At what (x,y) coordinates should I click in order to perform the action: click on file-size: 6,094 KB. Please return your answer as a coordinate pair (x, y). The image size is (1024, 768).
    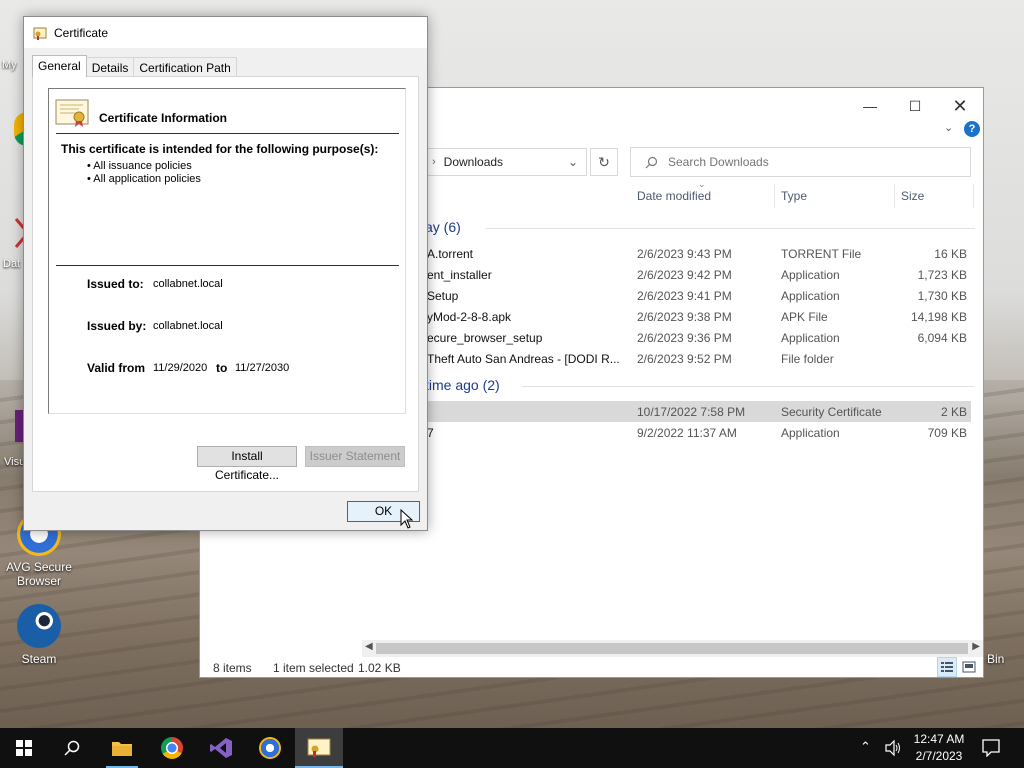
    Looking at the image, I should click on (942, 338).